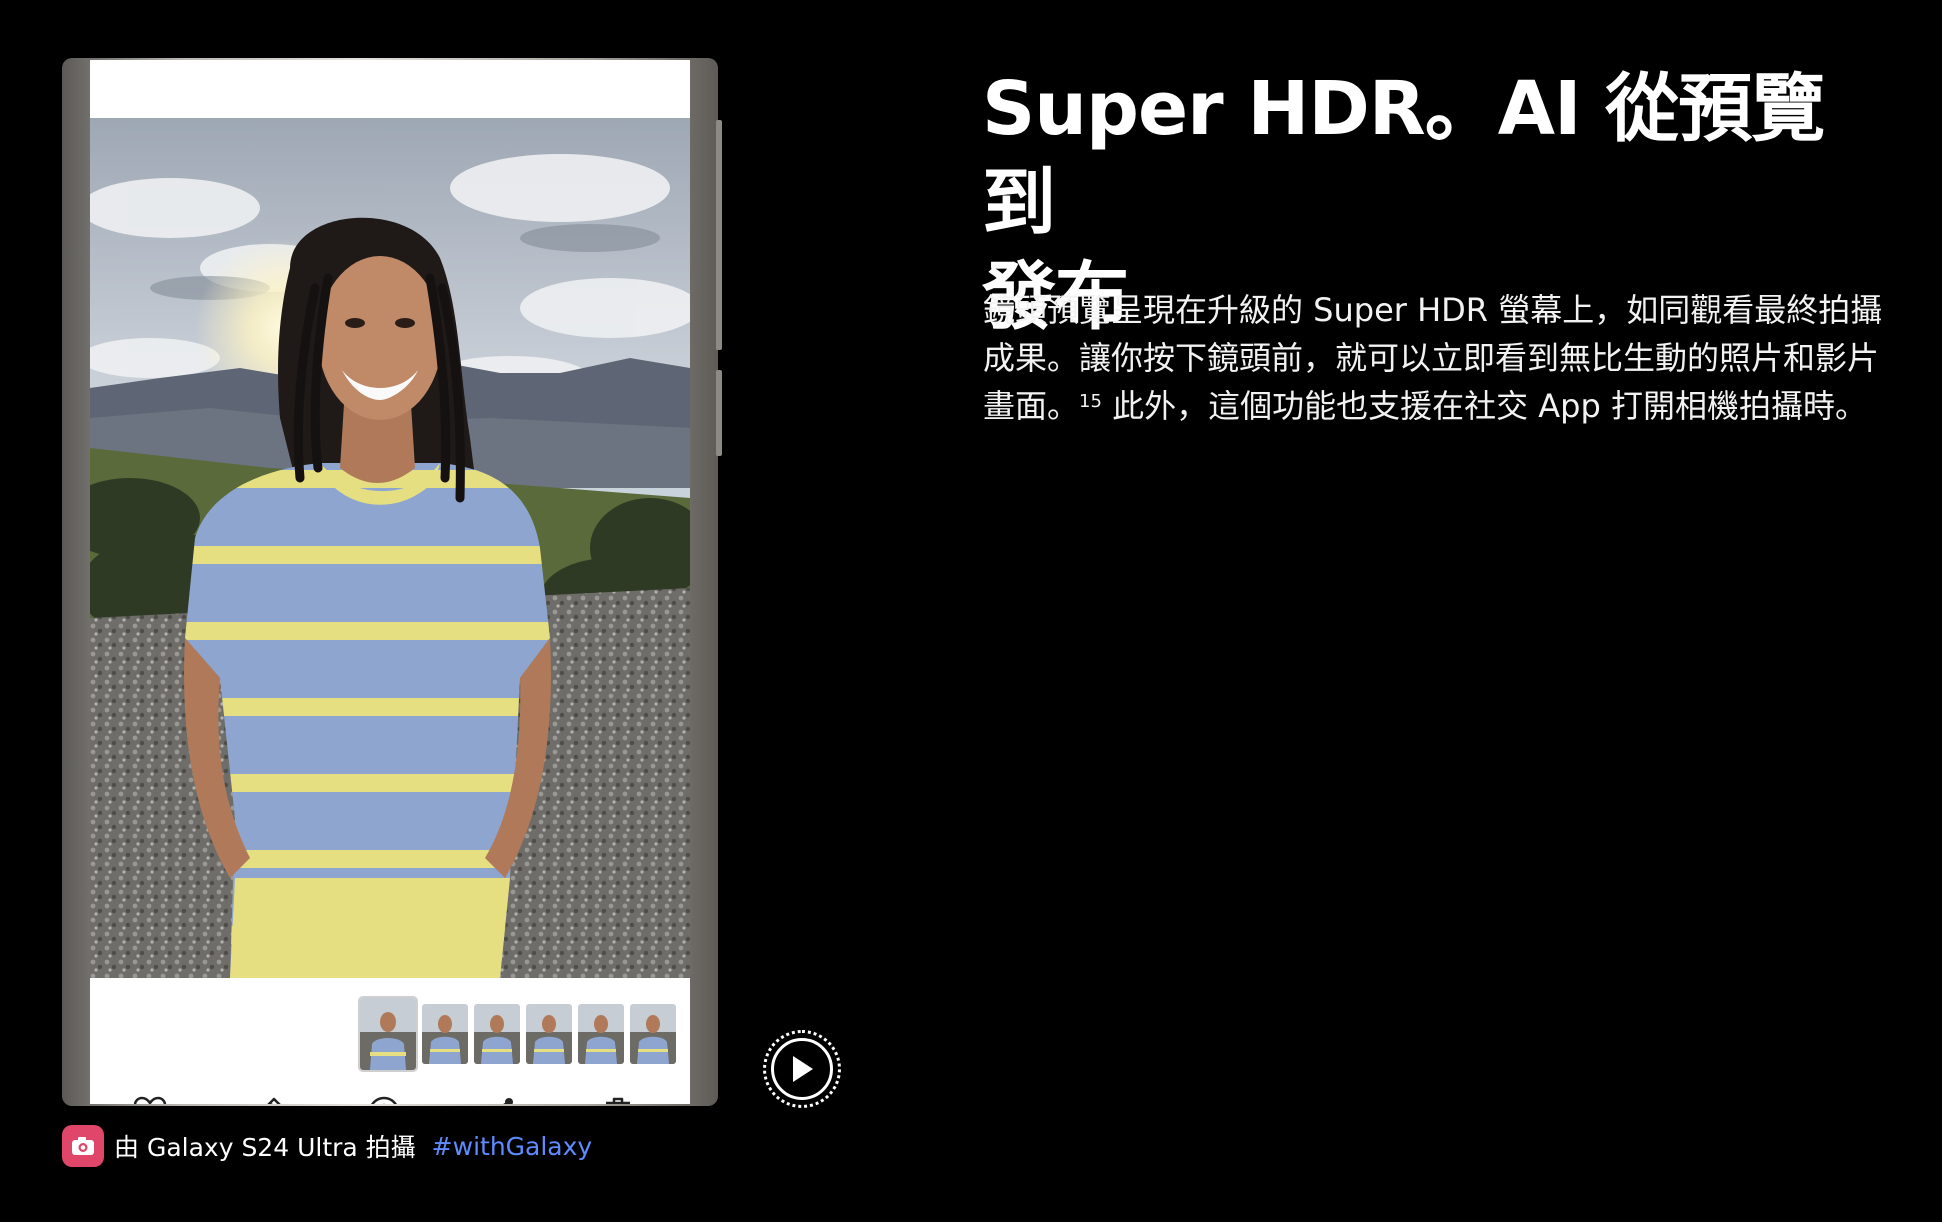 The width and height of the screenshot is (1942, 1222). I want to click on delete-button, so click(618, 1097).